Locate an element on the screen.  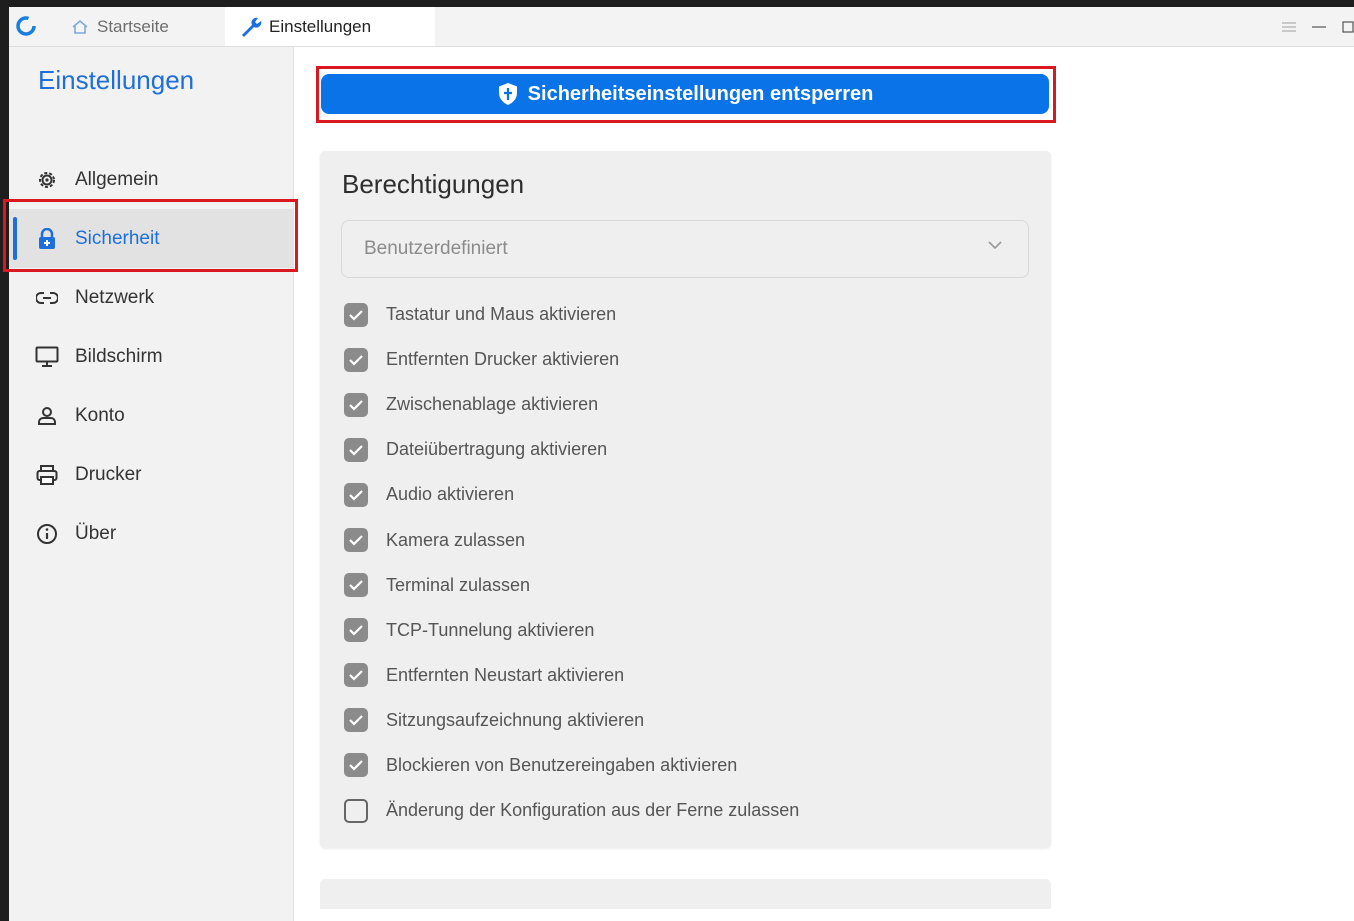
chevron-down-icon is located at coordinates (995, 245).